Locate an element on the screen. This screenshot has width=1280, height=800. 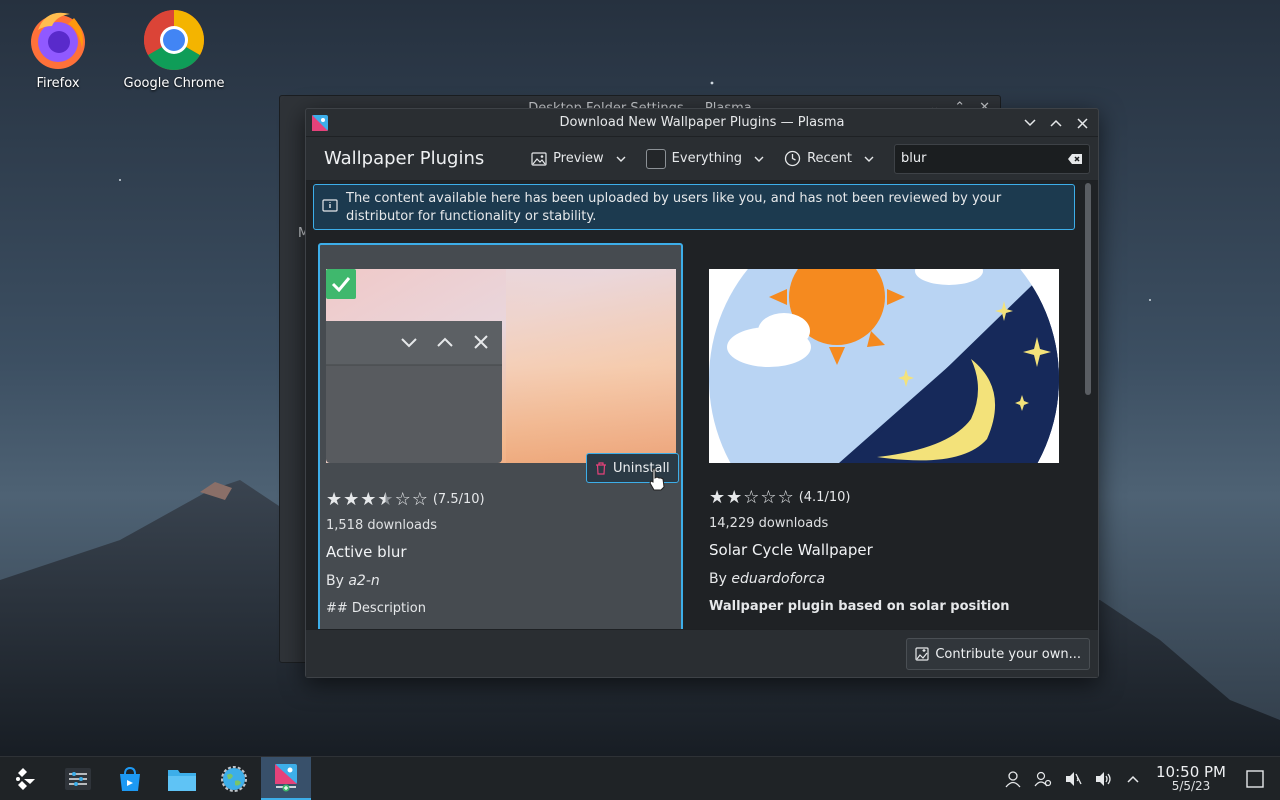
taskbar-discover is located at coordinates (130, 778).